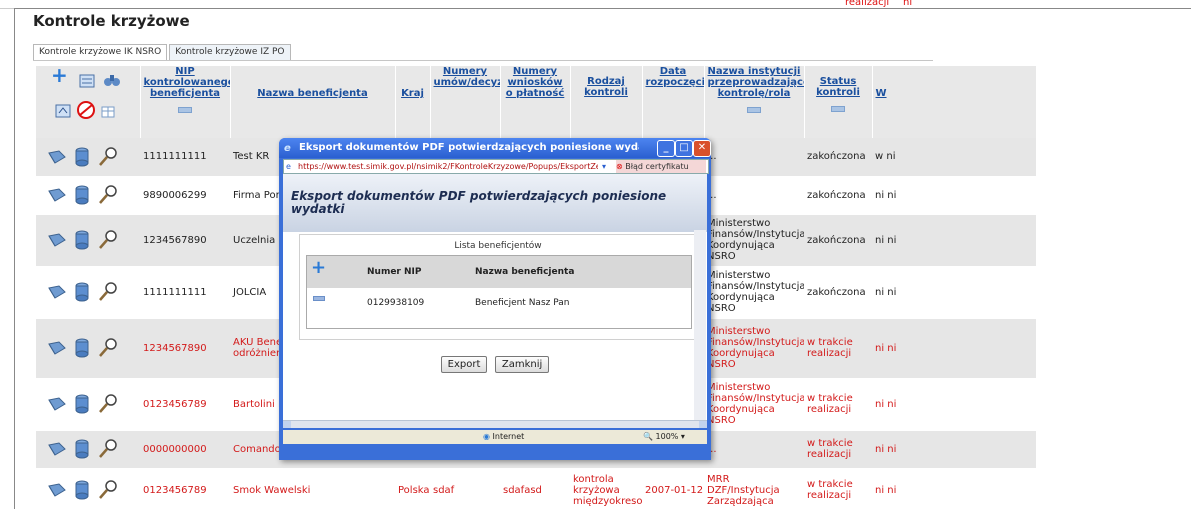 The image size is (1191, 513). What do you see at coordinates (838, 102) in the screenshot?
I see `header-status: Status kontroli` at bounding box center [838, 102].